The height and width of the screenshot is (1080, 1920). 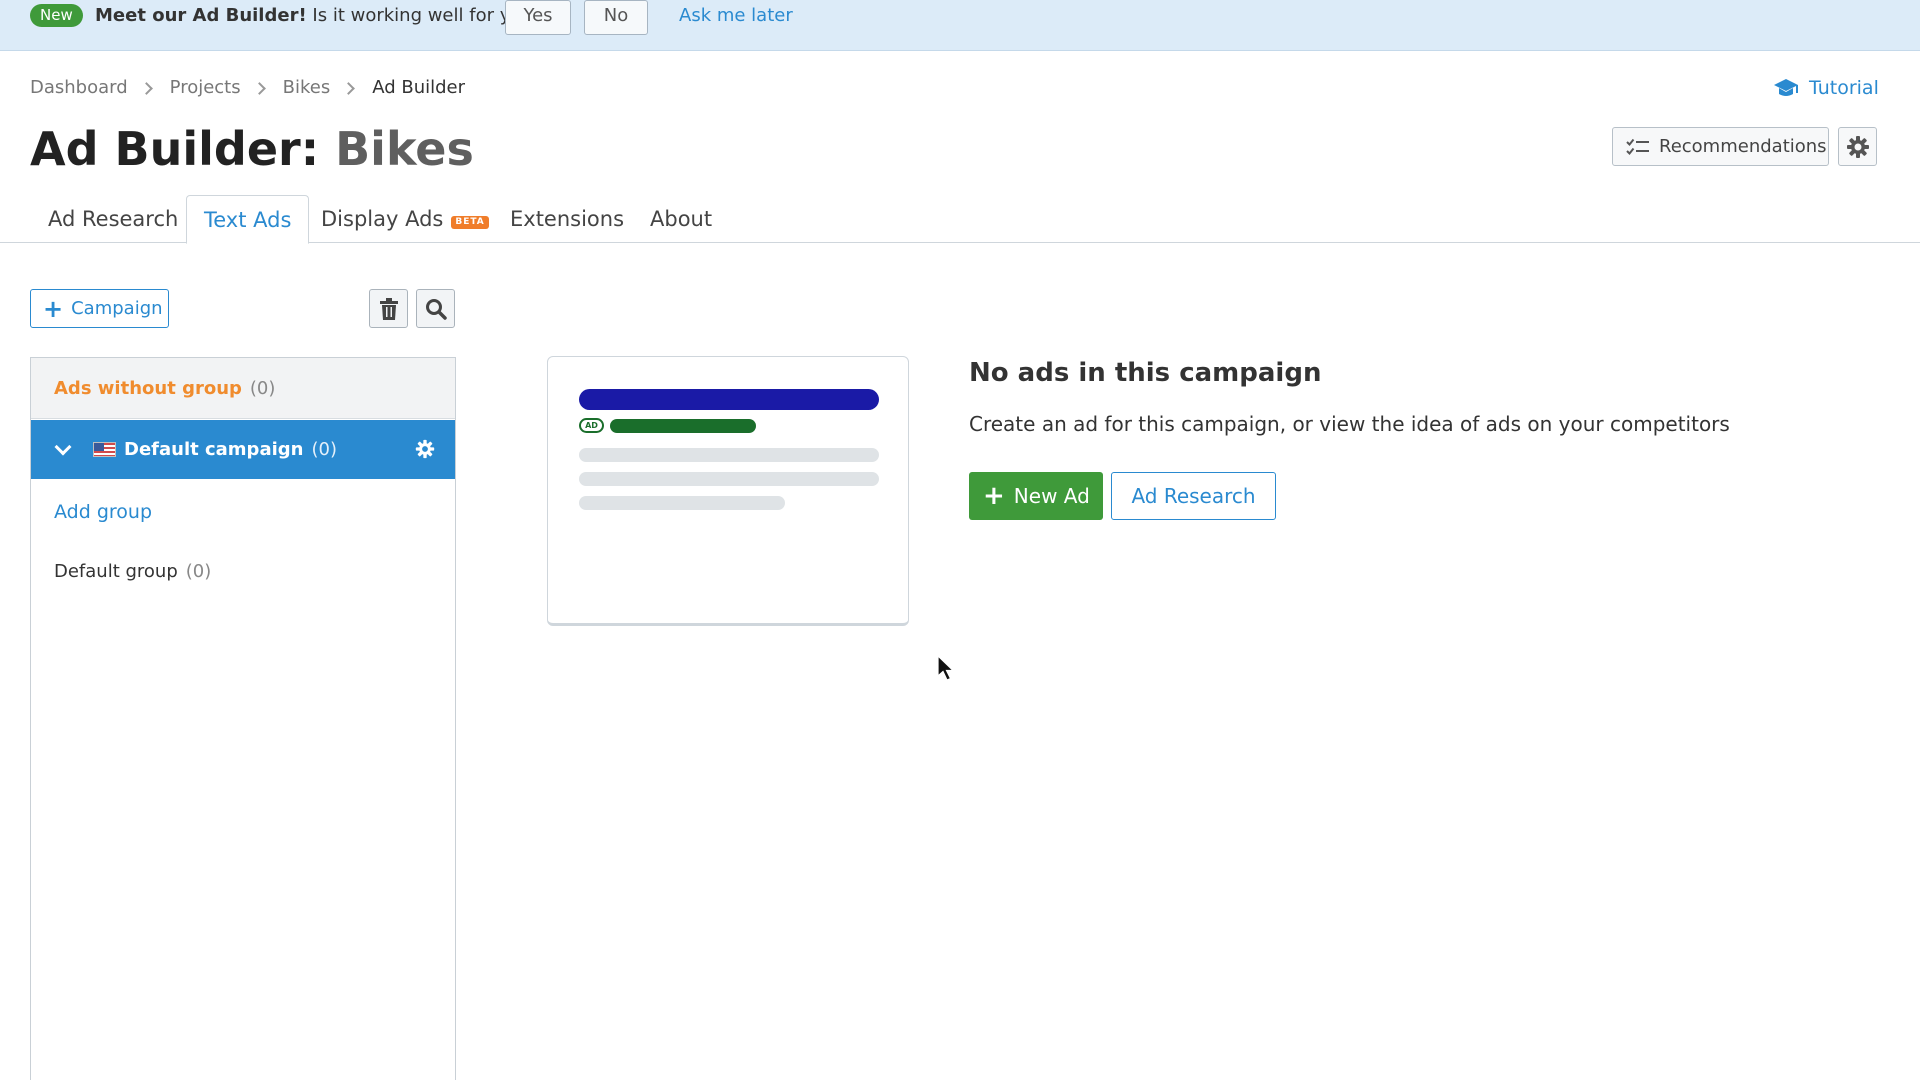 What do you see at coordinates (198, 571) in the screenshot?
I see `group-count: (0)` at bounding box center [198, 571].